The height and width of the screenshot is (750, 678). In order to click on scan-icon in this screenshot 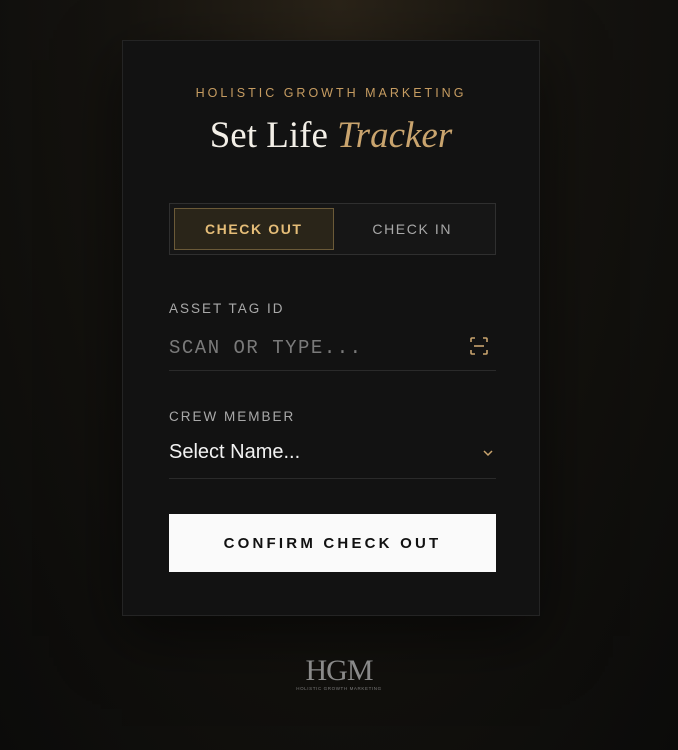, I will do `click(479, 346)`.